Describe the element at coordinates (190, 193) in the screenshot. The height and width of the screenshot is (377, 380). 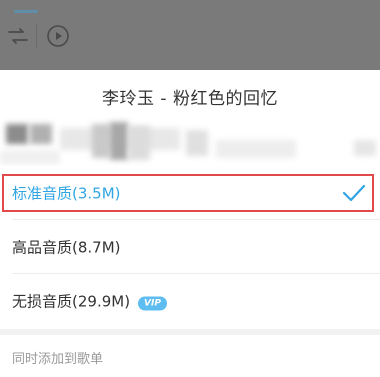
I see `quality-option-standard: 标准音质(3.5M)` at that location.